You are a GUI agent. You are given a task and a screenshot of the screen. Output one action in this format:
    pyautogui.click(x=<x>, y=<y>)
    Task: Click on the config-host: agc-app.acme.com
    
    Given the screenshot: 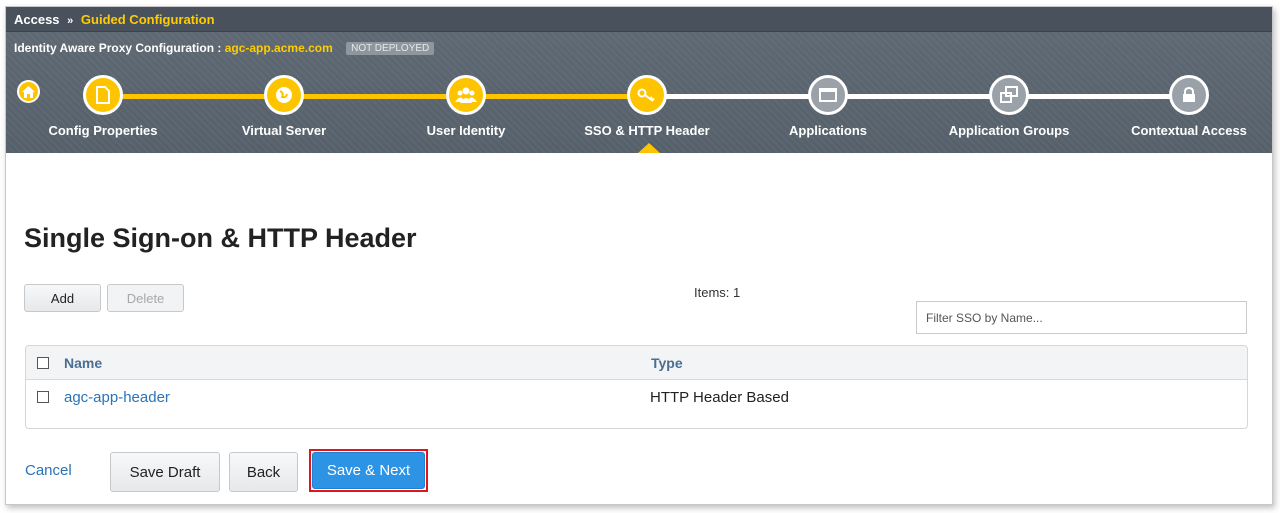 What is the action you would take?
    pyautogui.click(x=278, y=48)
    